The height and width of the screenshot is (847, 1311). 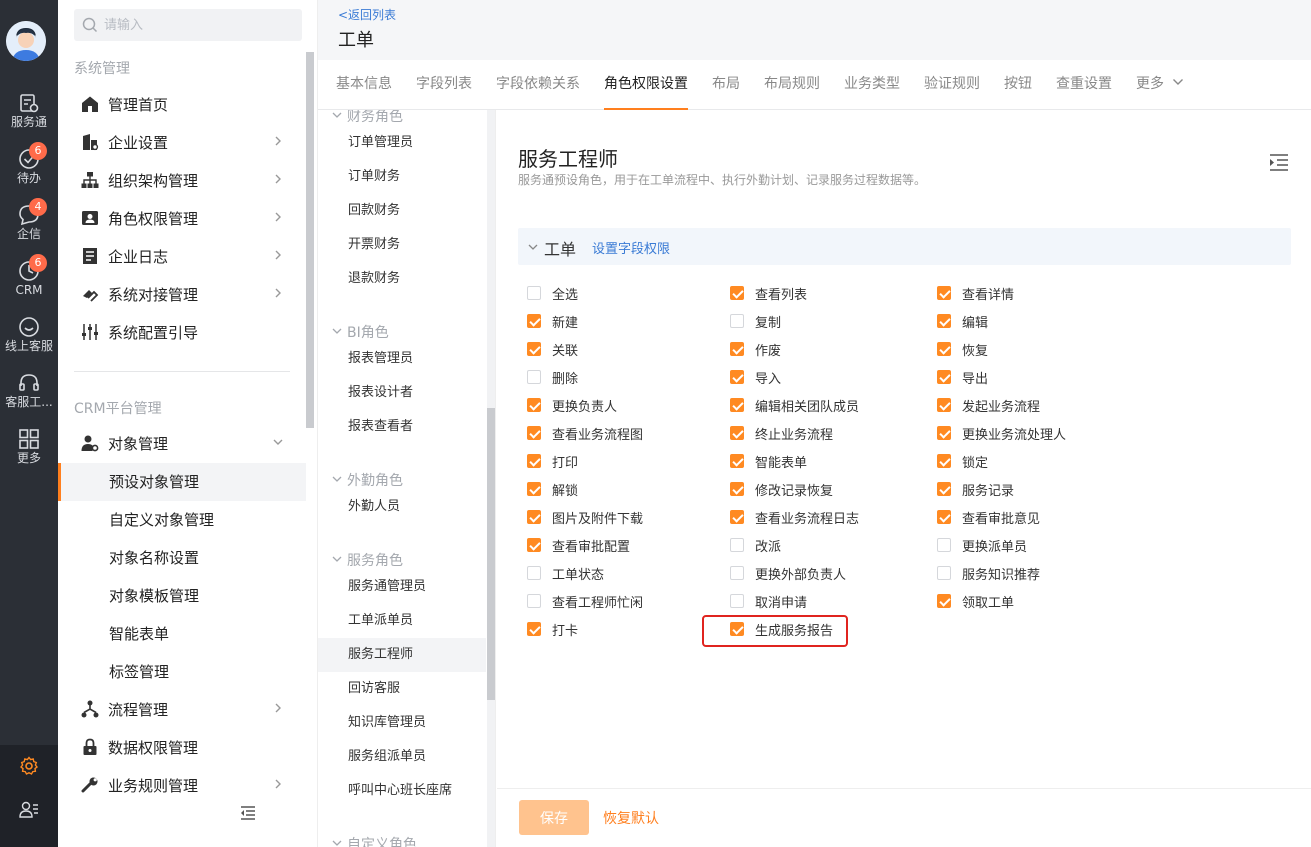 I want to click on role-item: 服务通管理员, so click(x=402, y=587).